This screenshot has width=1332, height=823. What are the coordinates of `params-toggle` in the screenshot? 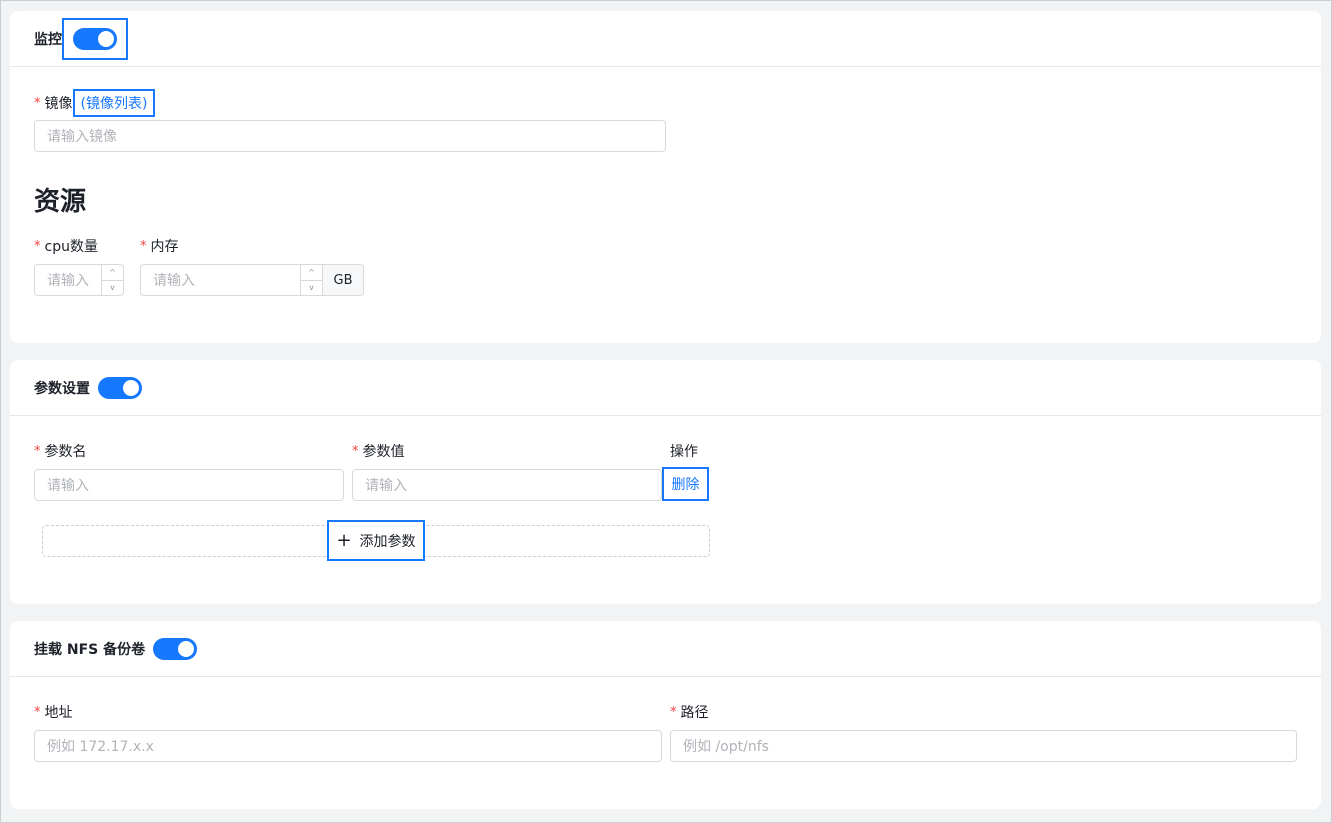 It's located at (120, 387).